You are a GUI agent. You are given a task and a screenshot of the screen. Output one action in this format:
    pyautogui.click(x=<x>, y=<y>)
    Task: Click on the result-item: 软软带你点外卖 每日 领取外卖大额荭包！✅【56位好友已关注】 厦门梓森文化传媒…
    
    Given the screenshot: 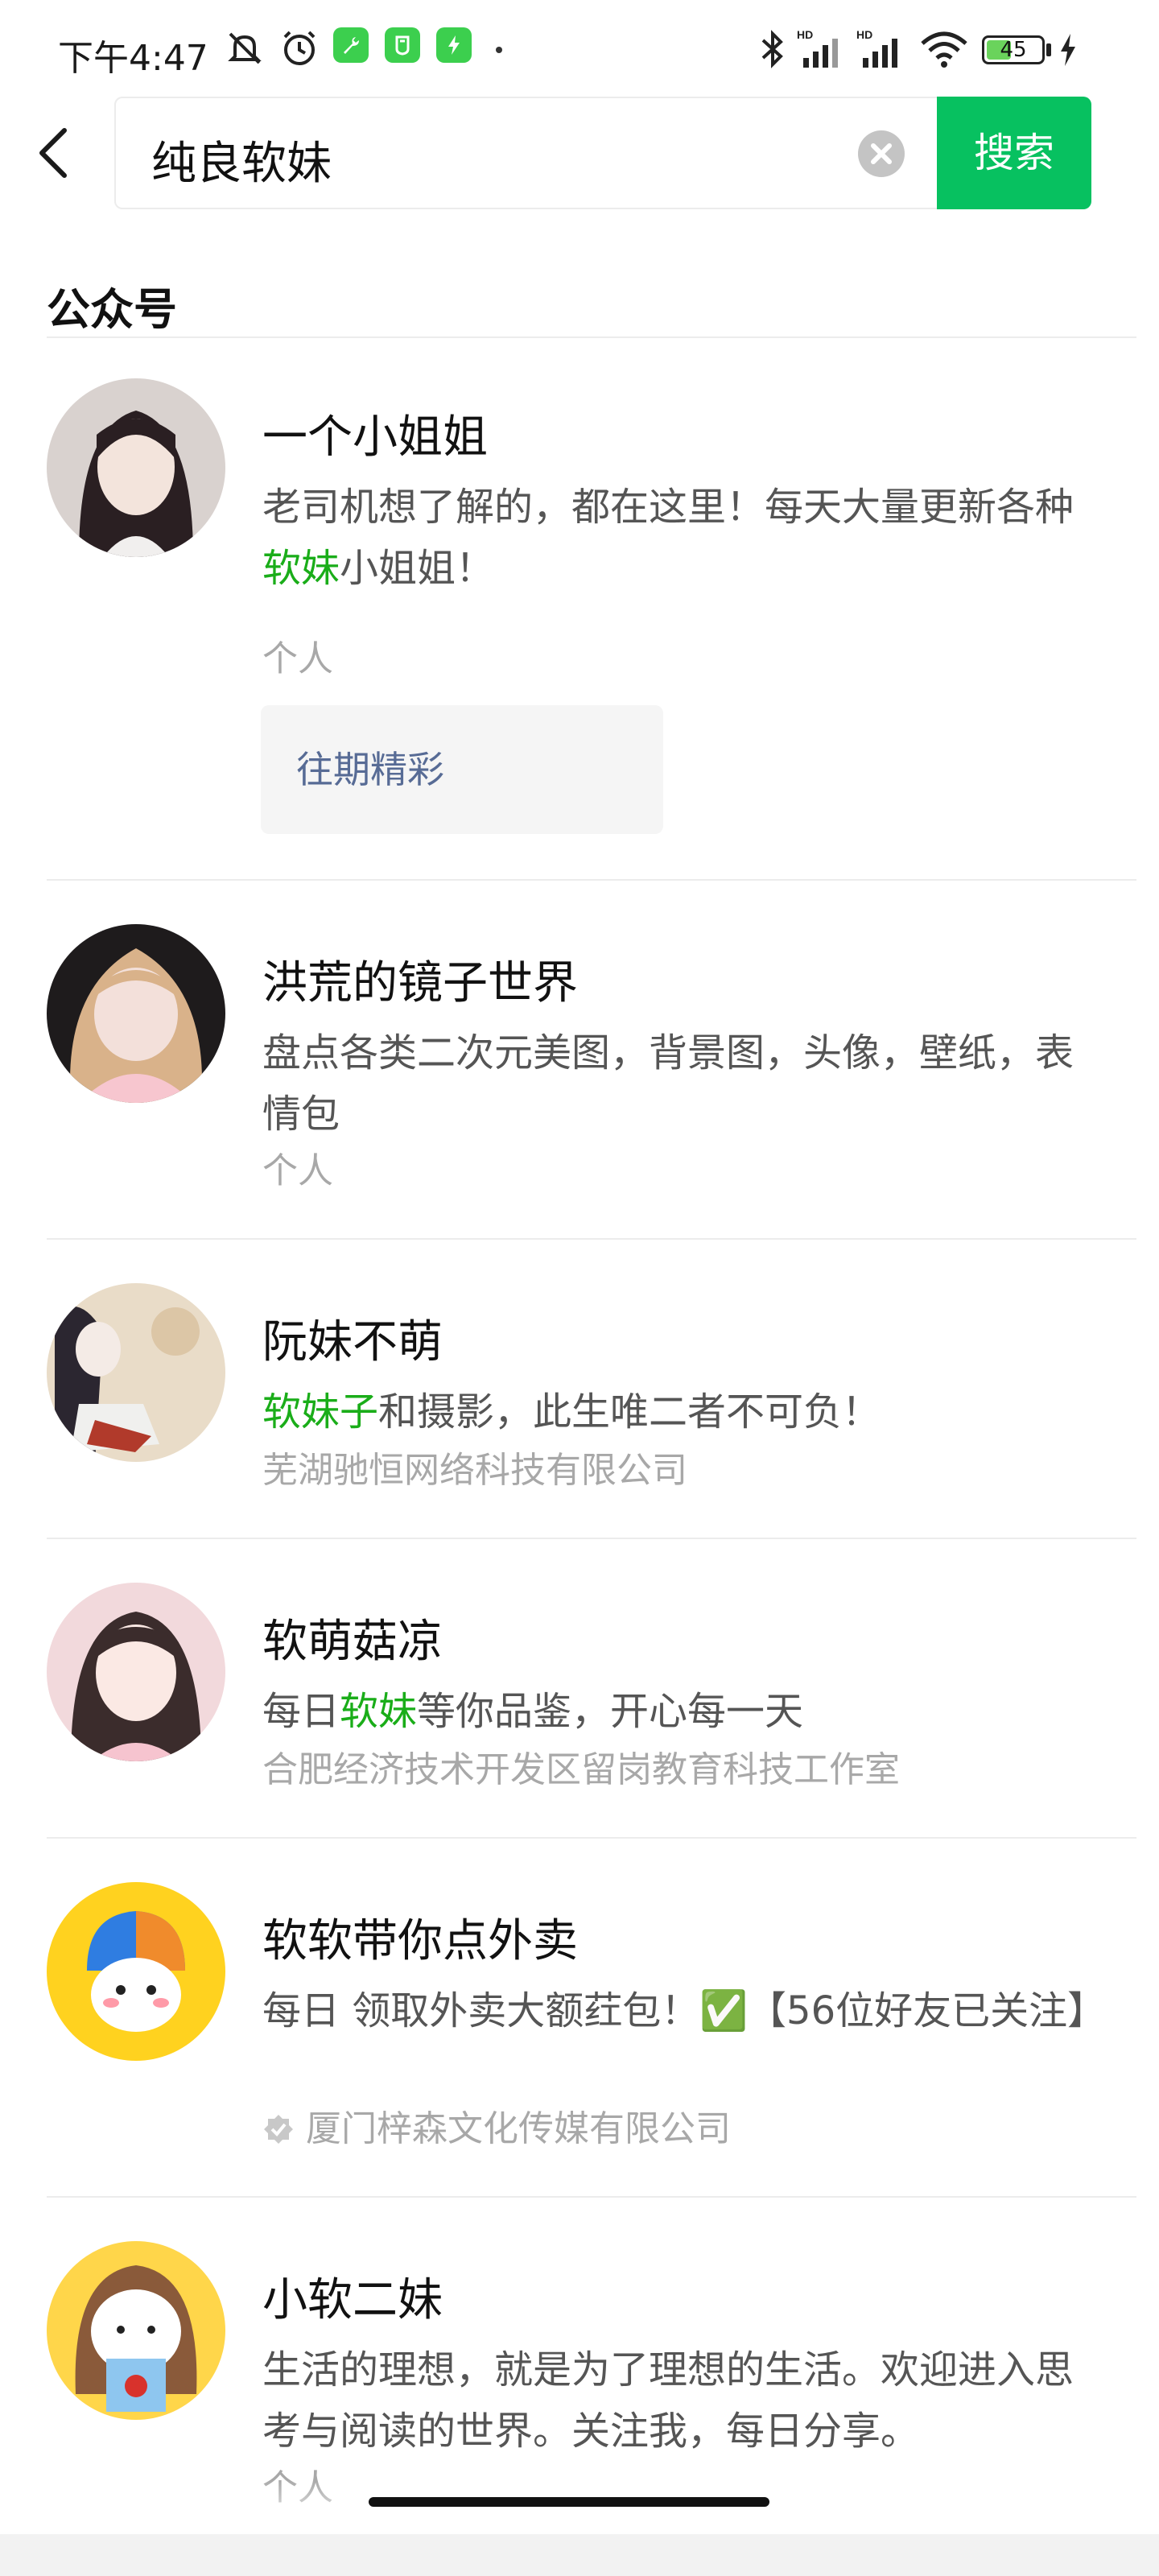 What is the action you would take?
    pyautogui.click(x=579, y=2027)
    